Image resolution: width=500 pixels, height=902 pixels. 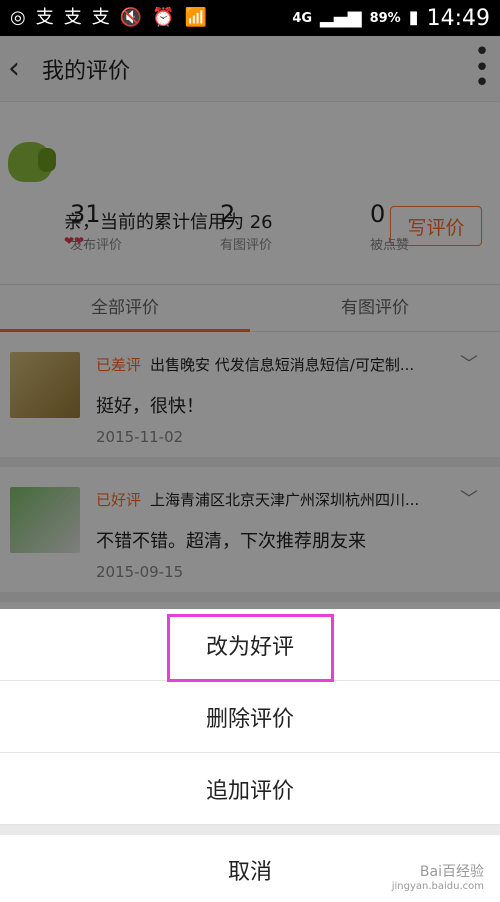 I want to click on battery-icon: ▮, so click(x=413, y=17).